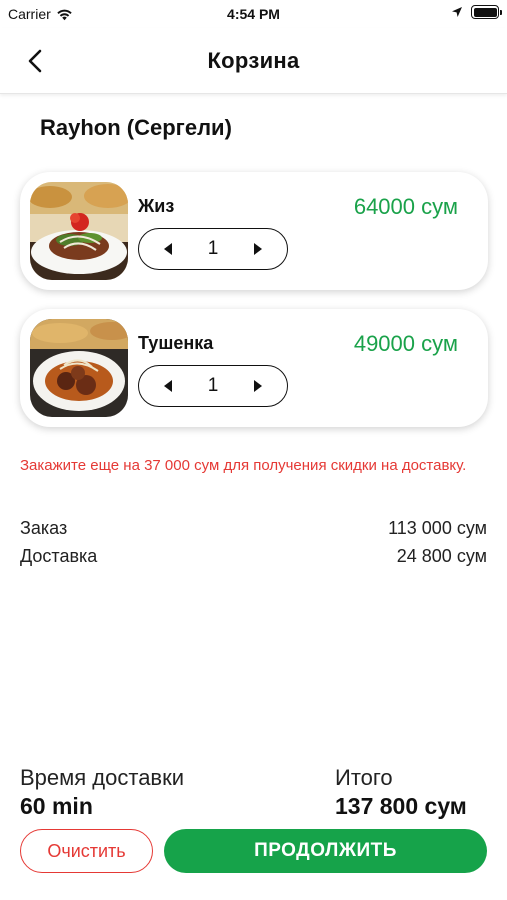 The image size is (507, 900). Describe the element at coordinates (102, 777) in the screenshot. I see `delivery-time-label: Время доставки` at that location.